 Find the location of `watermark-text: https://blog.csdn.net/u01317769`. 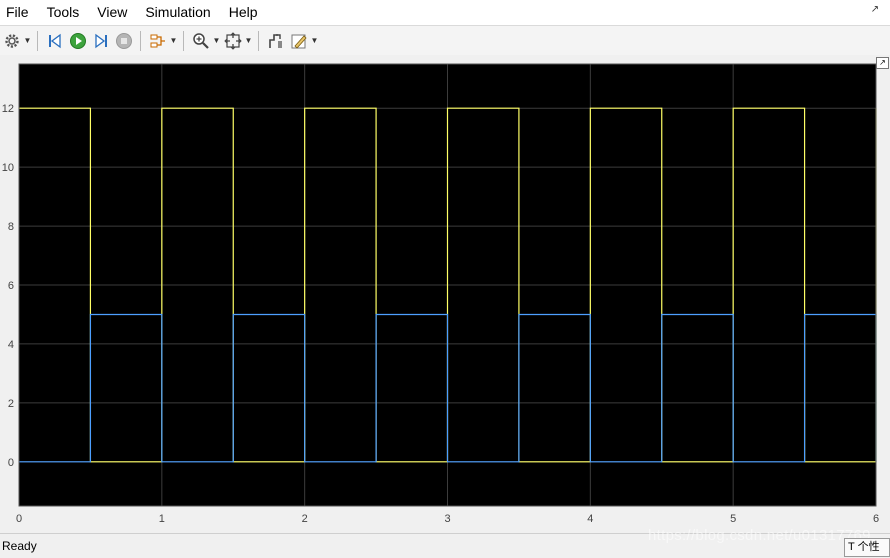

watermark-text: https://blog.csdn.net/u01317769 is located at coordinates (759, 535).